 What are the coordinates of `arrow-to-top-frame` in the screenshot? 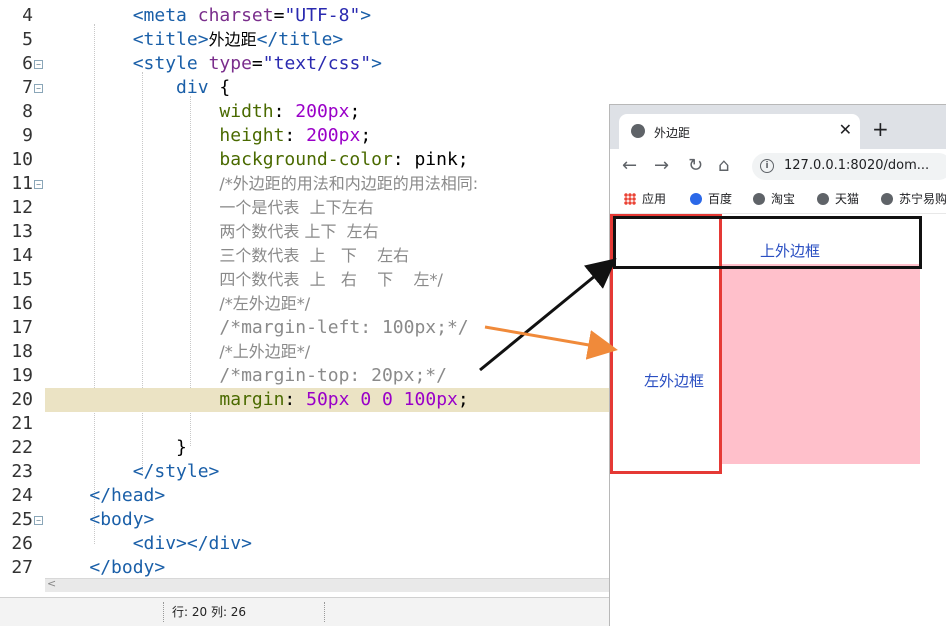 It's located at (548, 315).